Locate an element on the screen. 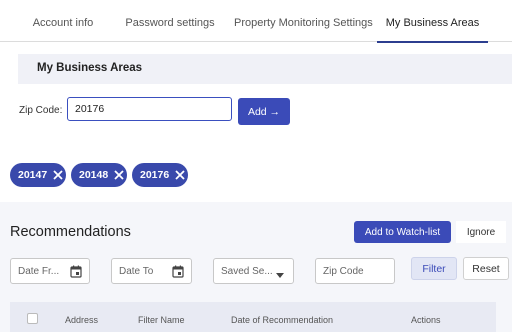 This screenshot has height=332, width=512. column-header-actions: Actions is located at coordinates (426, 320).